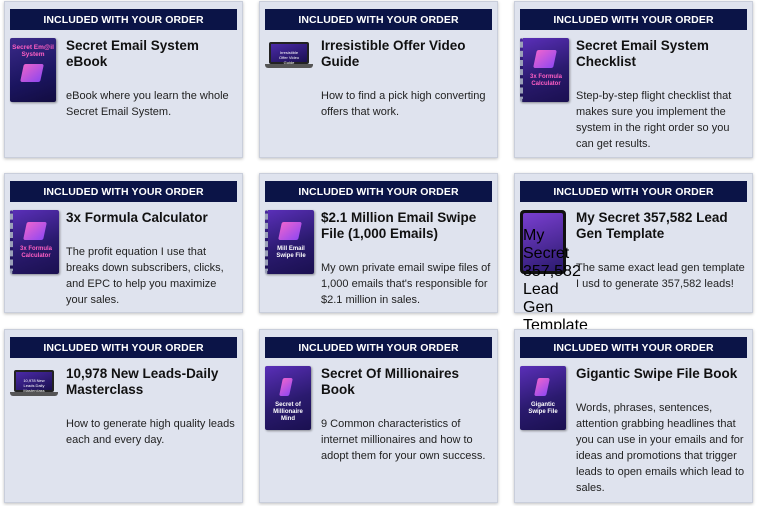 The width and height of the screenshot is (759, 506). I want to click on swipe-file-cover-image: Mill Email Swipe File, so click(289, 243).